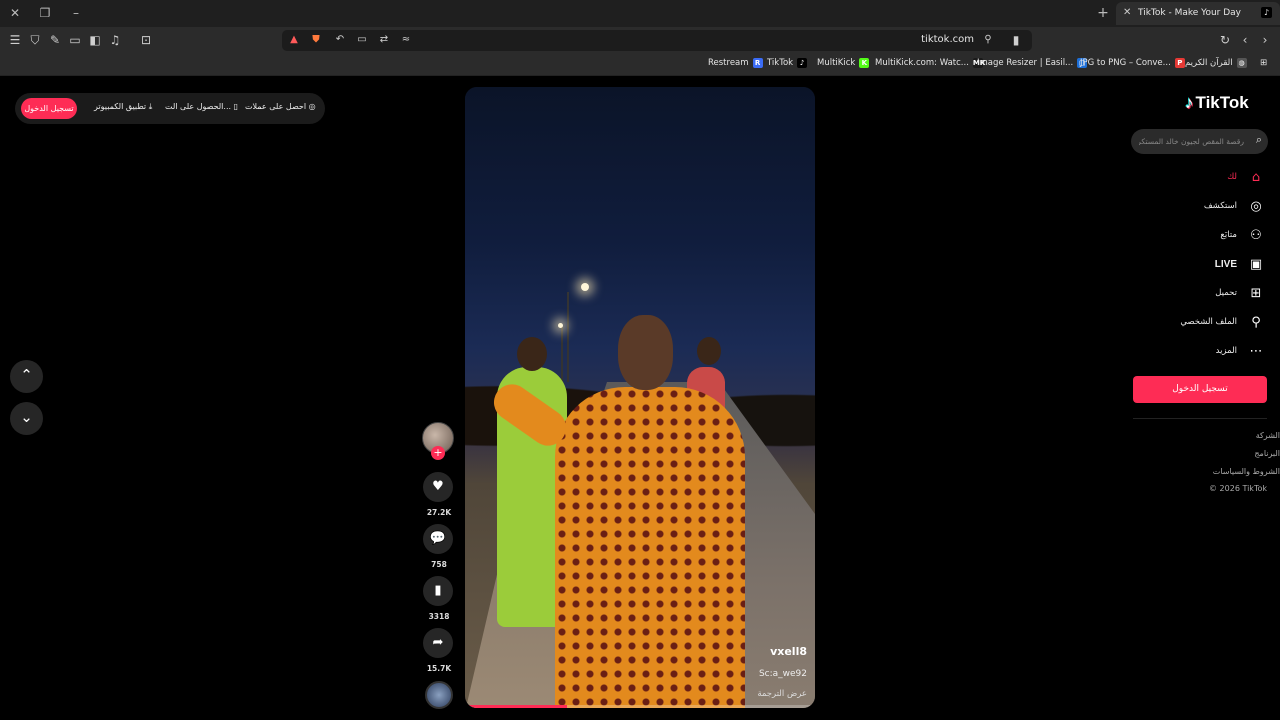 Image resolution: width=1280 pixels, height=720 pixels. What do you see at coordinates (1222, 322) in the screenshot?
I see `sidebar-item-profile: الملف الشخصي ⚲` at bounding box center [1222, 322].